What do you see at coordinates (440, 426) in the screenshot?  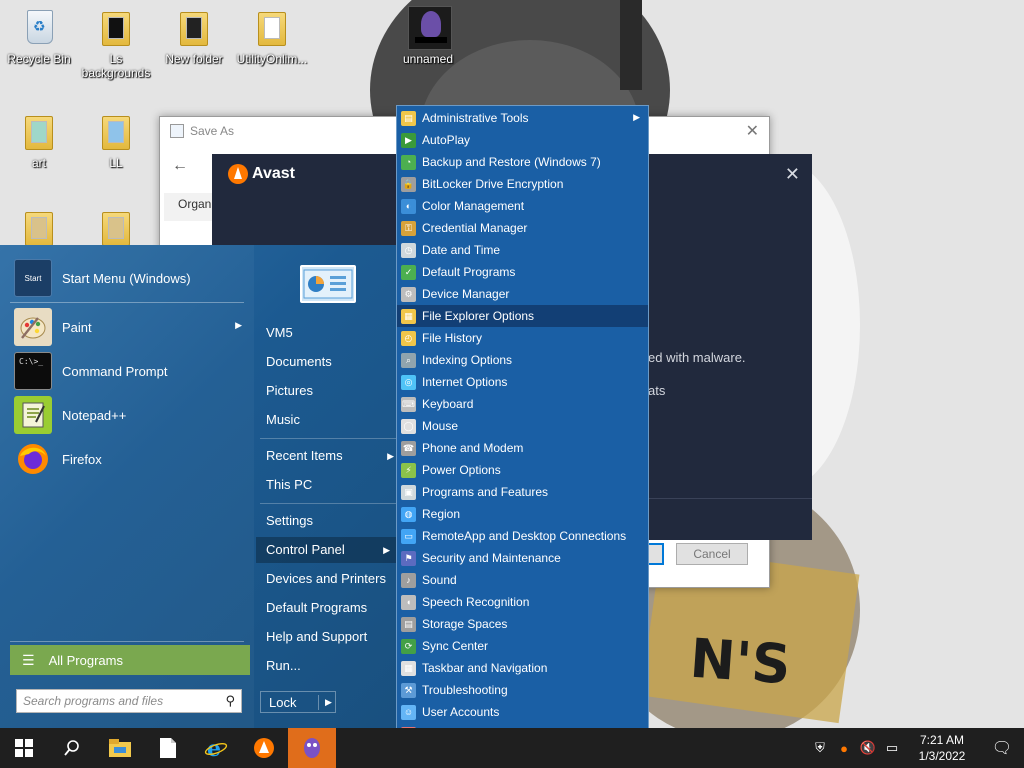 I see `cp-item-label: Mouse` at bounding box center [440, 426].